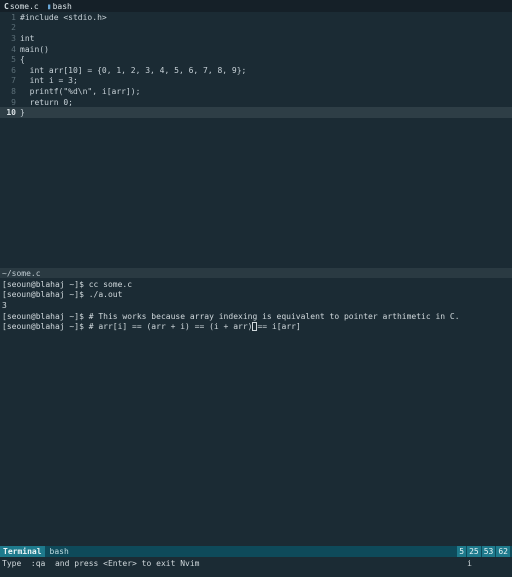  I want to click on tab-label: bash, so click(62, 6).